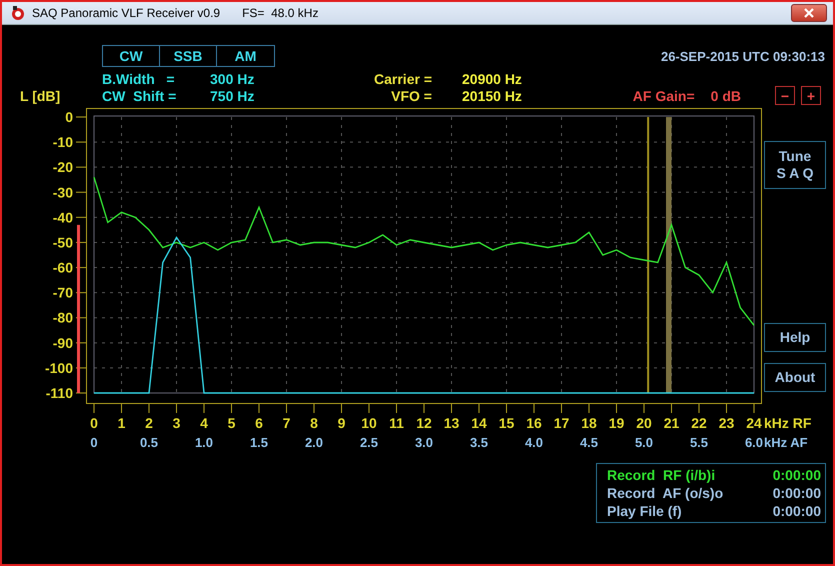  What do you see at coordinates (479, 442) in the screenshot?
I see `tick-label: 3.5` at bounding box center [479, 442].